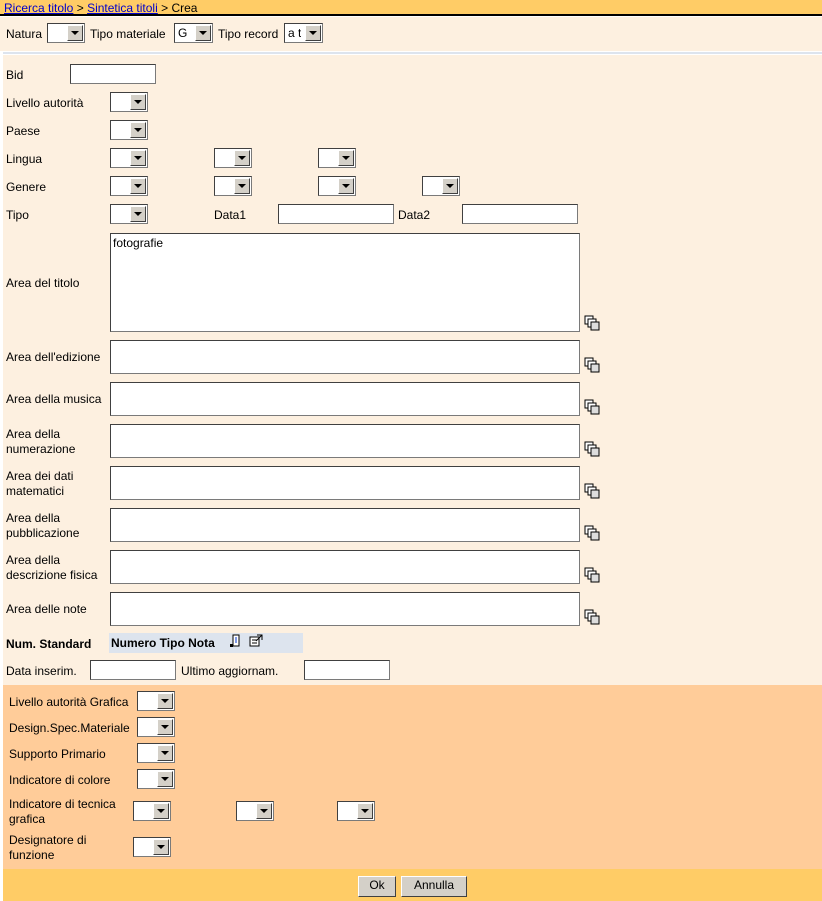 The width and height of the screenshot is (822, 901). I want to click on breadcrumb-current: Crea, so click(184, 8).